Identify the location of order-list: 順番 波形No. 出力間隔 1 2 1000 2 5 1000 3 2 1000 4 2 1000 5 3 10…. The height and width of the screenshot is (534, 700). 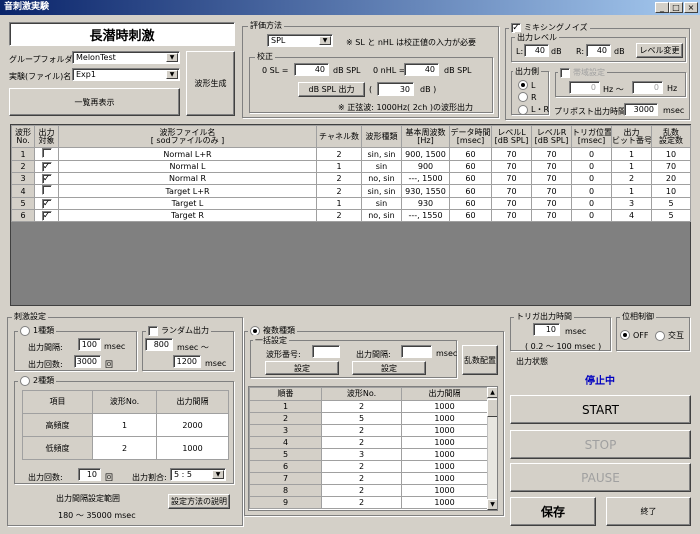
(373, 448).